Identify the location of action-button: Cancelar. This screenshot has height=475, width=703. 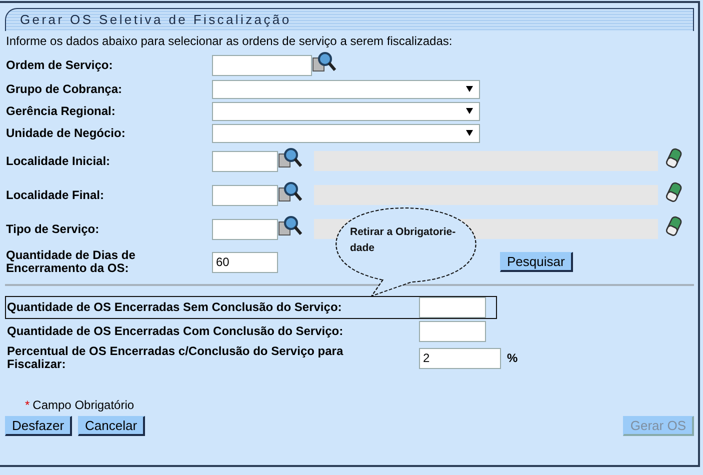
(112, 426).